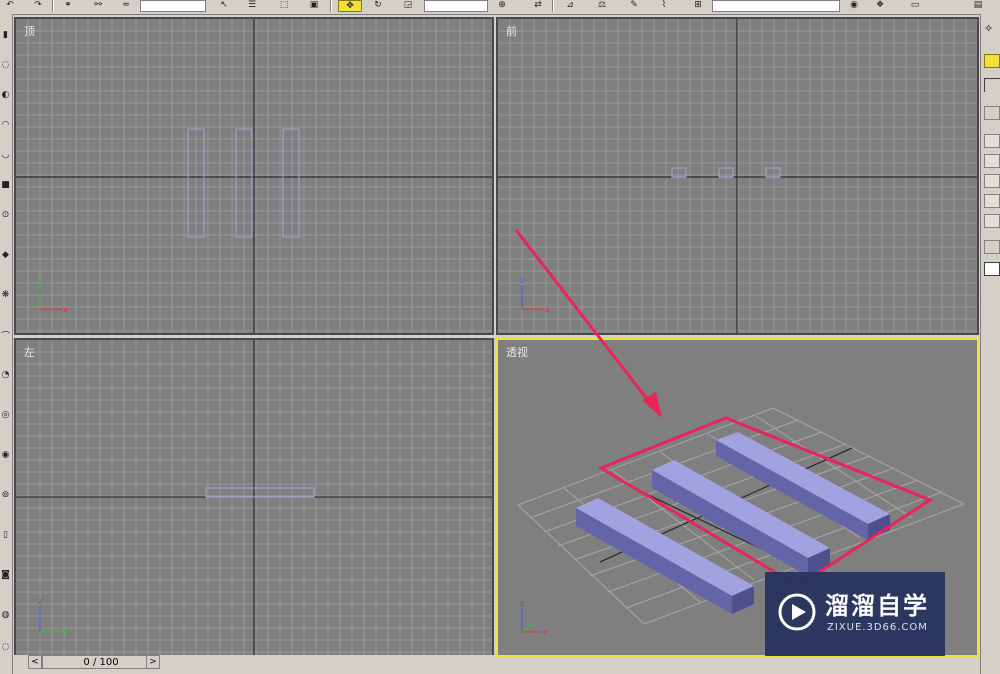 The width and height of the screenshot is (1000, 674). What do you see at coordinates (29, 352) in the screenshot?
I see `viewport-label: 左` at bounding box center [29, 352].